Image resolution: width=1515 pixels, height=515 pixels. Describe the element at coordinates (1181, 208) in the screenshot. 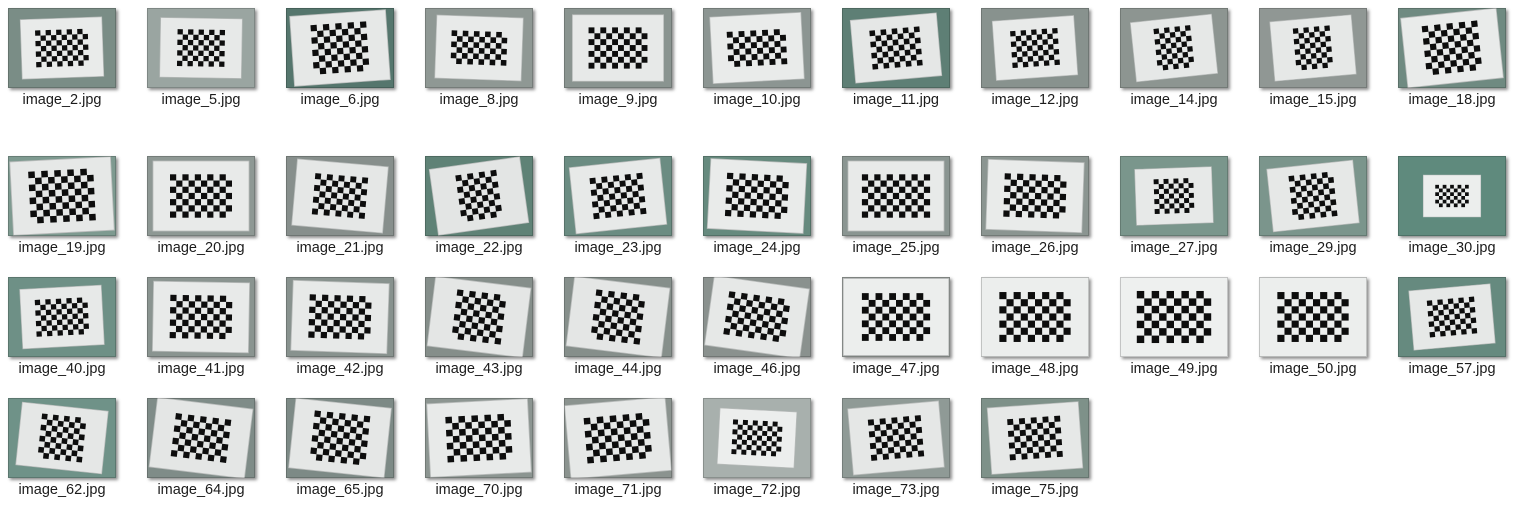

I see `file-item: image_27.jpg` at that location.